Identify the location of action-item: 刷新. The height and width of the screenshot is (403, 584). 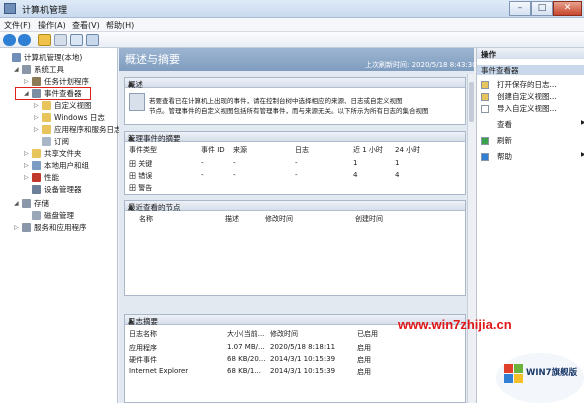
(532, 140).